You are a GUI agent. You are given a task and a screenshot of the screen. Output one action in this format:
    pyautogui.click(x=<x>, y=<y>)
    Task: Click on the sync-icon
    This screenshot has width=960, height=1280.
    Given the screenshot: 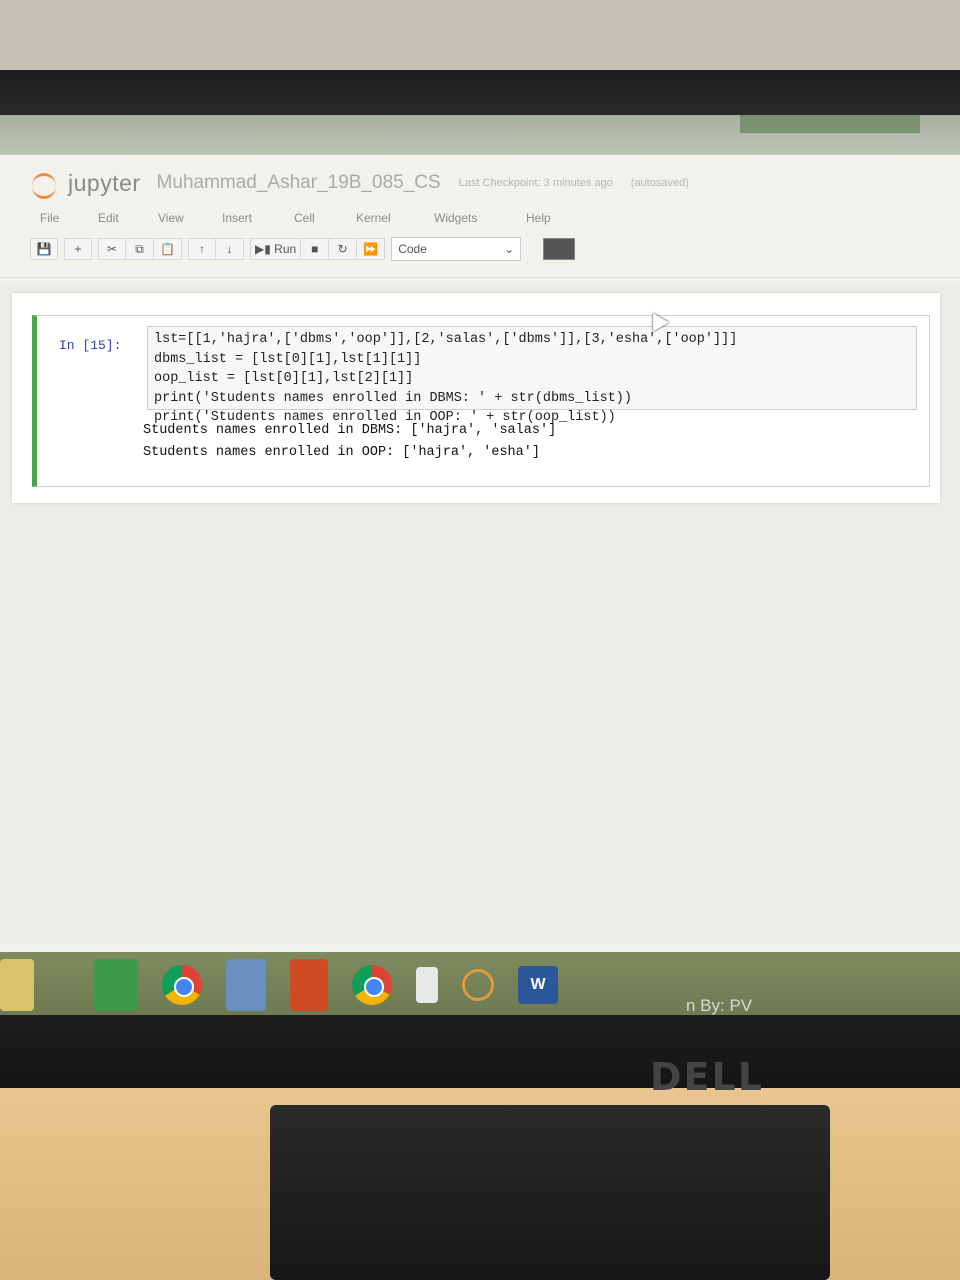 What is the action you would take?
    pyautogui.click(x=478, y=985)
    